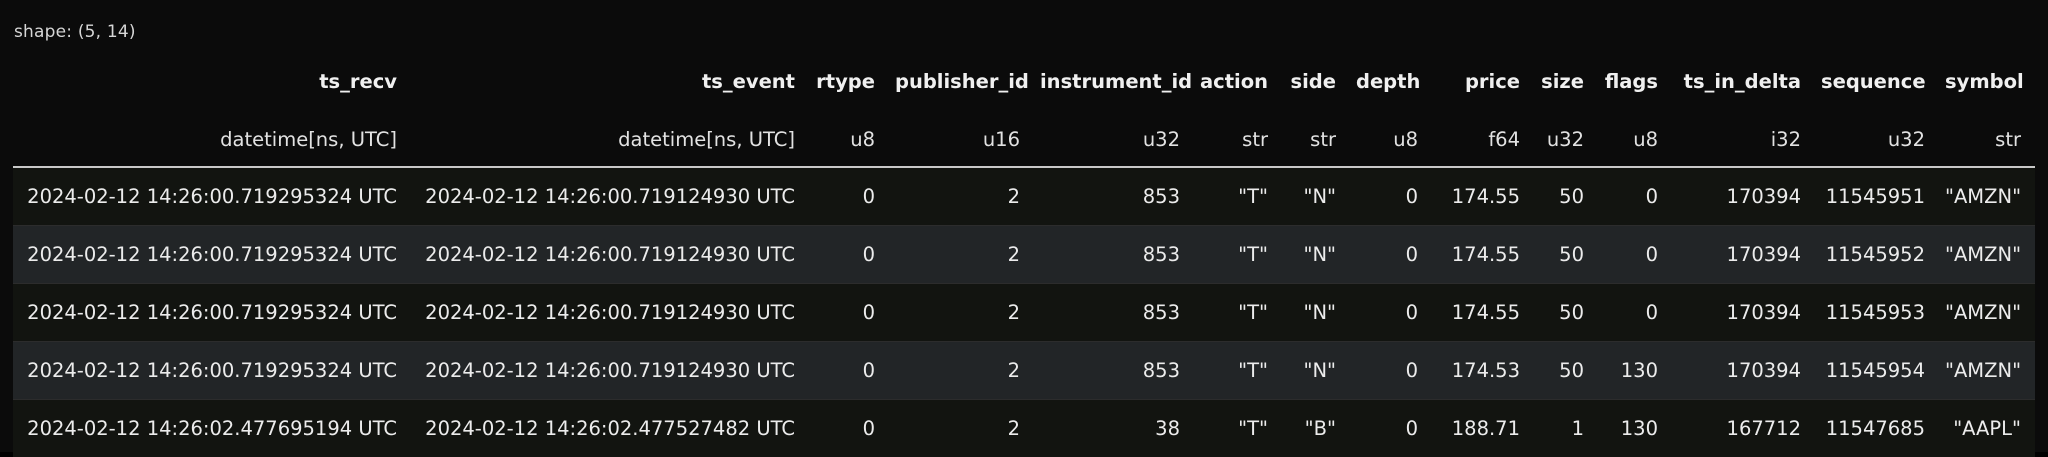  What do you see at coordinates (1987, 139) in the screenshot?
I see `column-dtype-symbol: str` at bounding box center [1987, 139].